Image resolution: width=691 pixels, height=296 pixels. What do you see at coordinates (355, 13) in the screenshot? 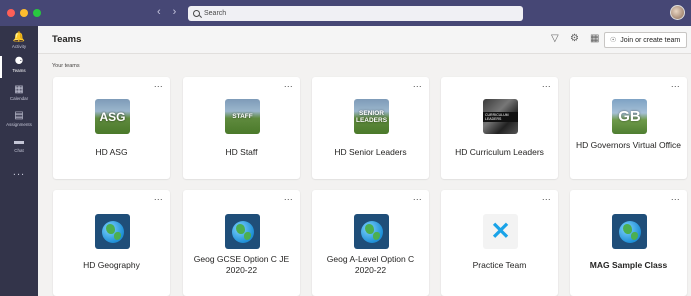
I see `search-input: Search` at bounding box center [355, 13].